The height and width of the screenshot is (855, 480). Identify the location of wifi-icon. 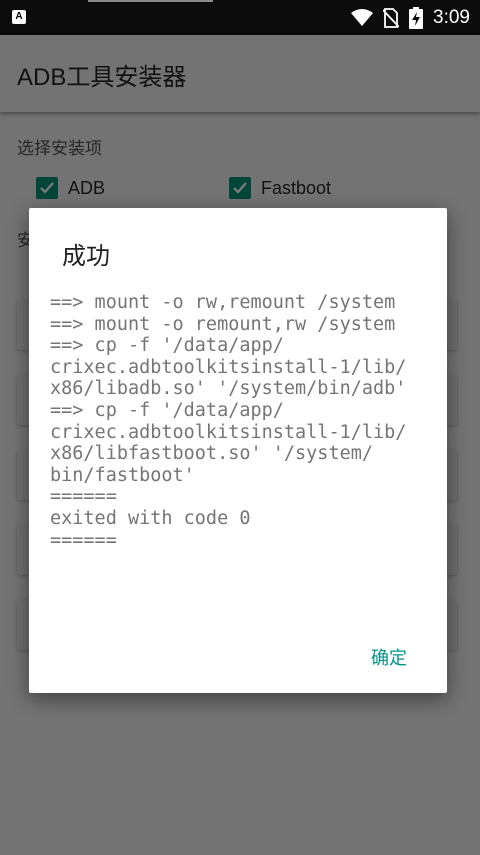
(362, 17).